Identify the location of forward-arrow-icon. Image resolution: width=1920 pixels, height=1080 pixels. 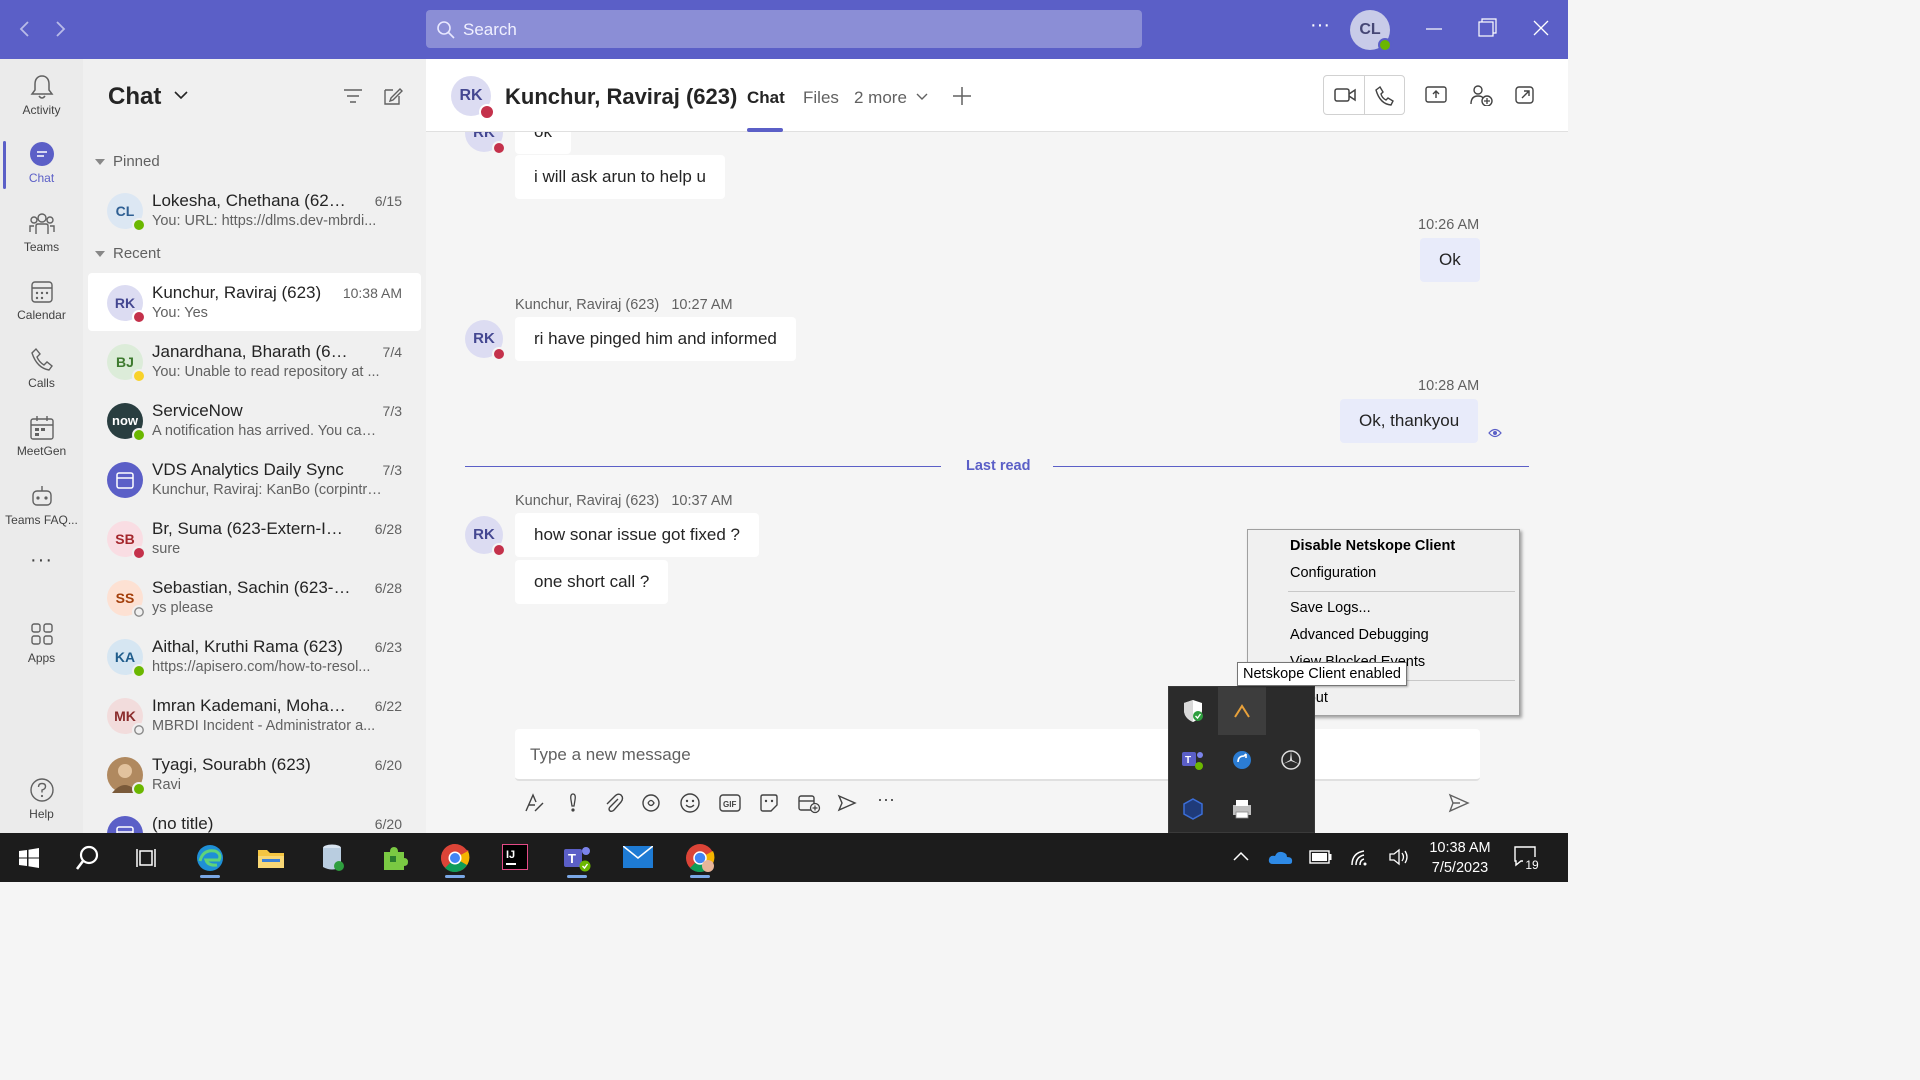
(60, 29).